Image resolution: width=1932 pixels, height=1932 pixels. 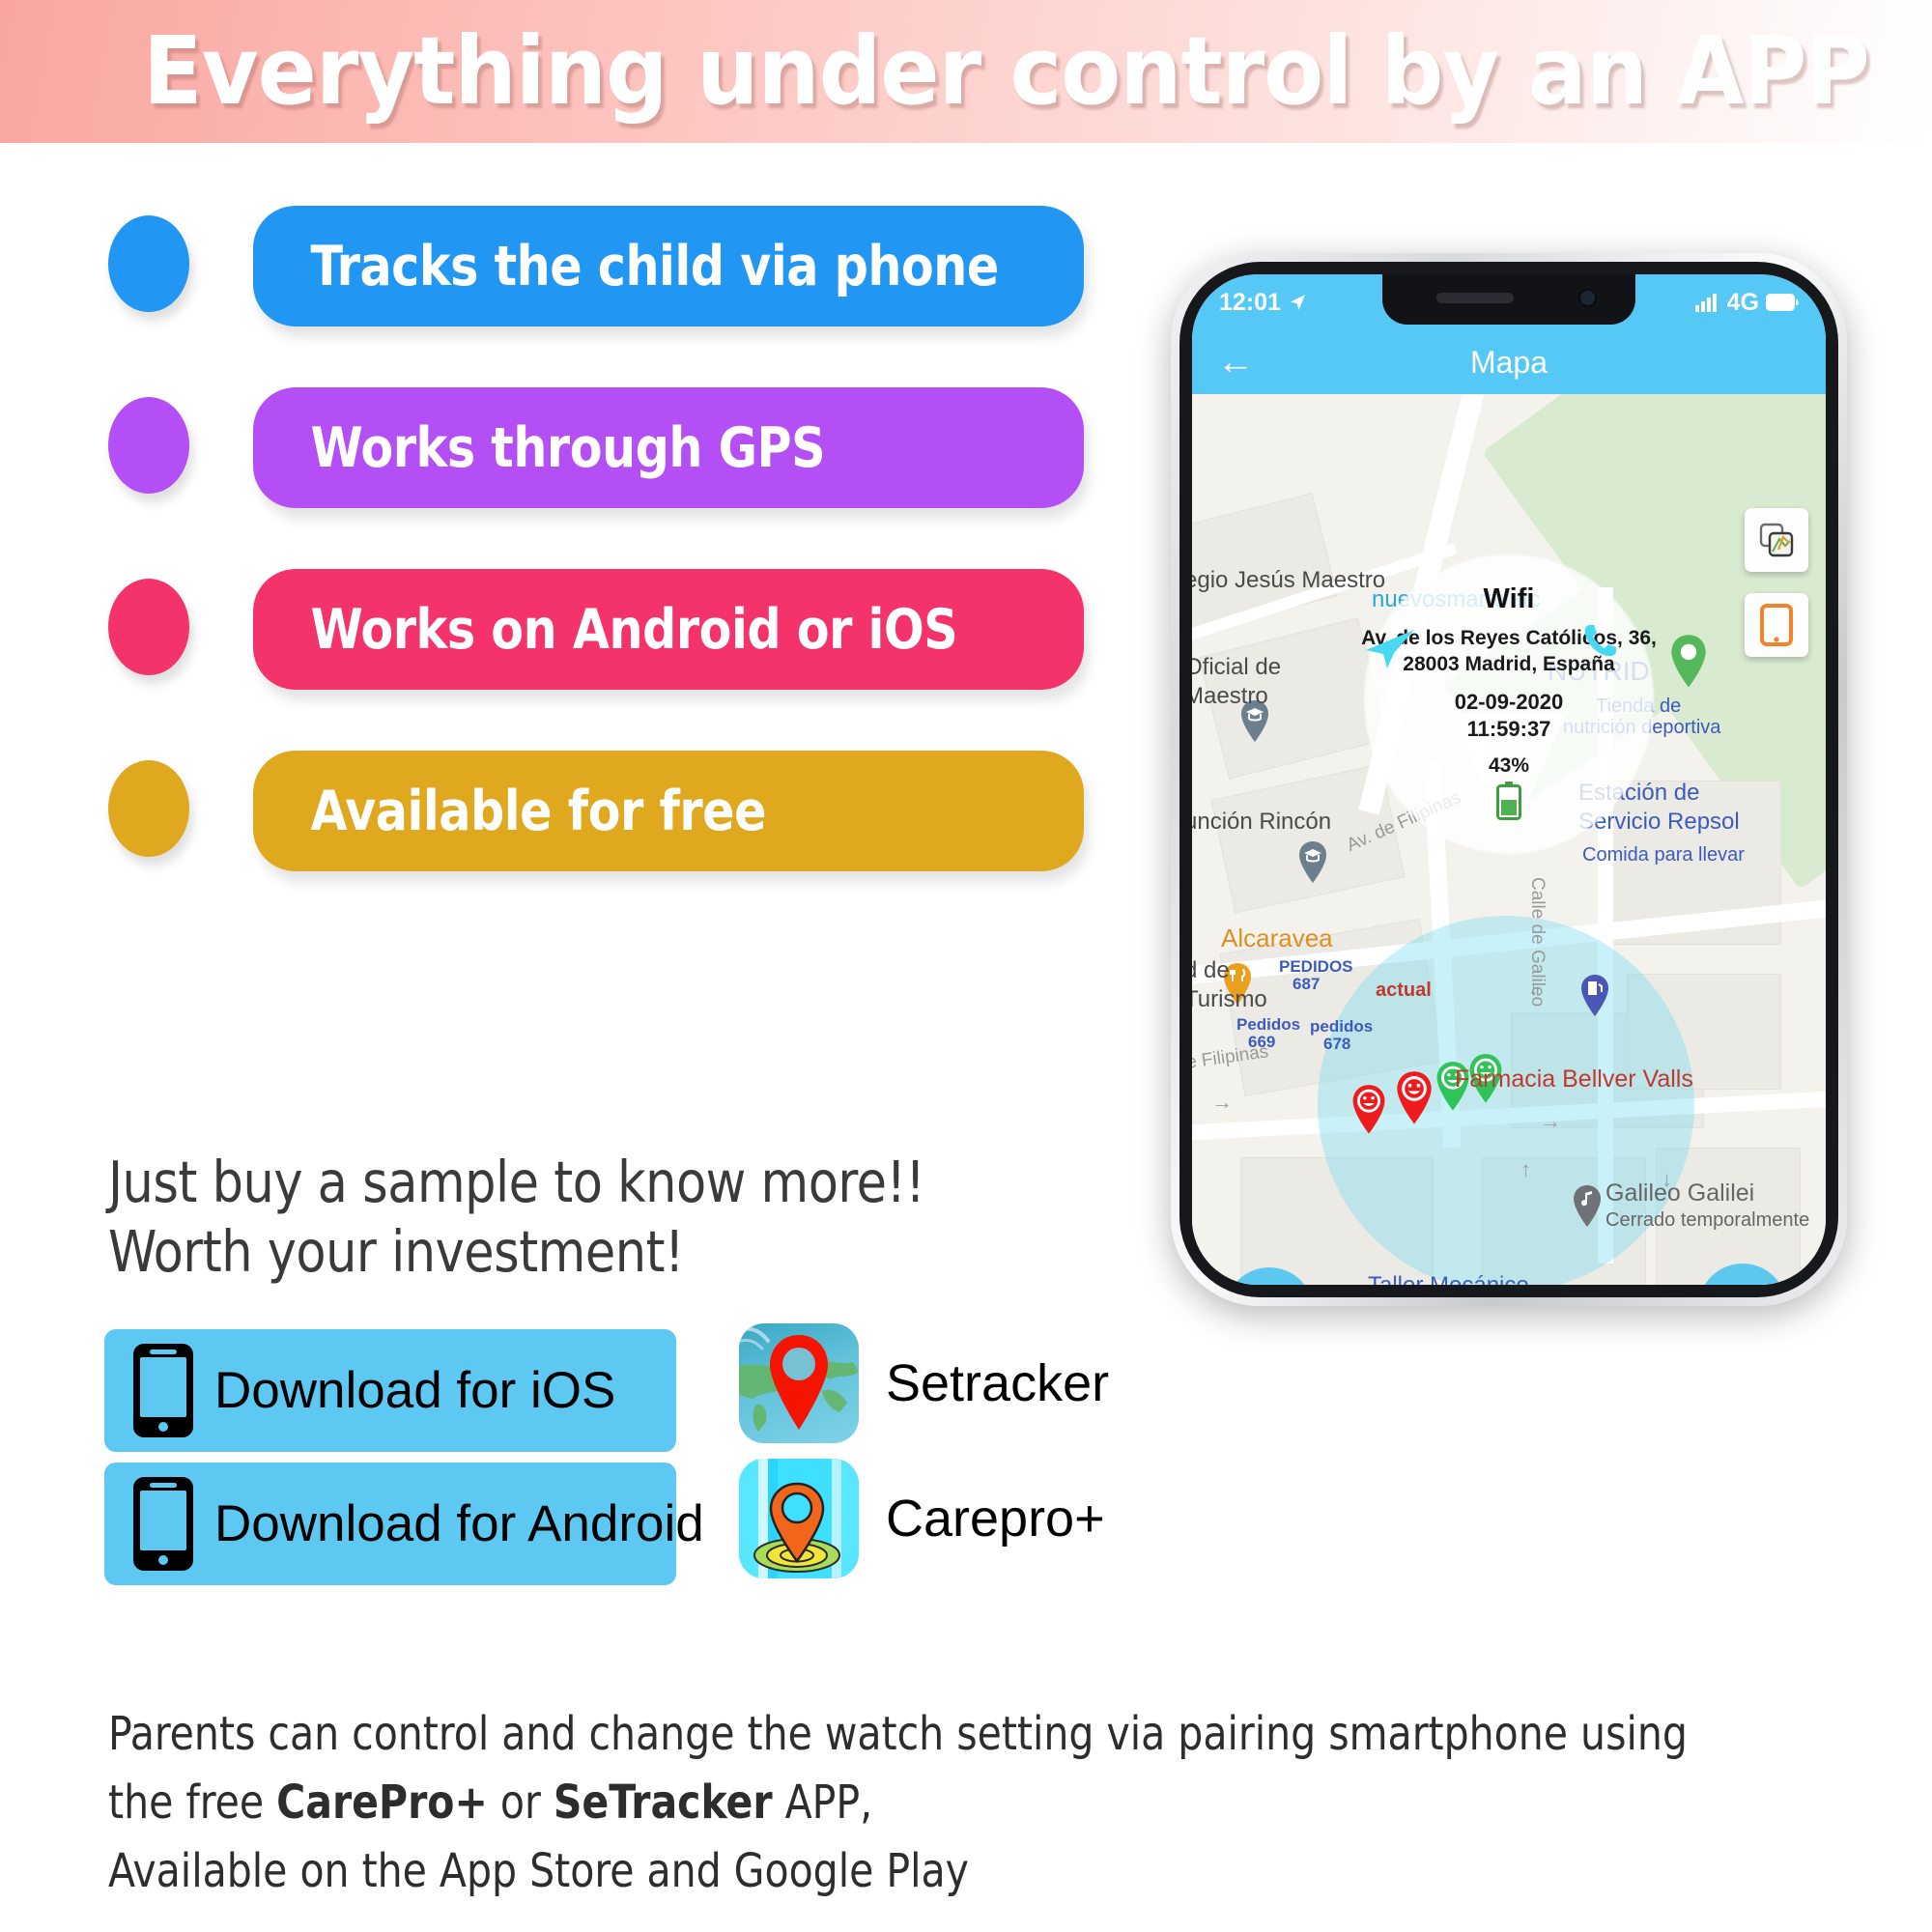 I want to click on info-date: 02-09-2020, so click(x=1509, y=702).